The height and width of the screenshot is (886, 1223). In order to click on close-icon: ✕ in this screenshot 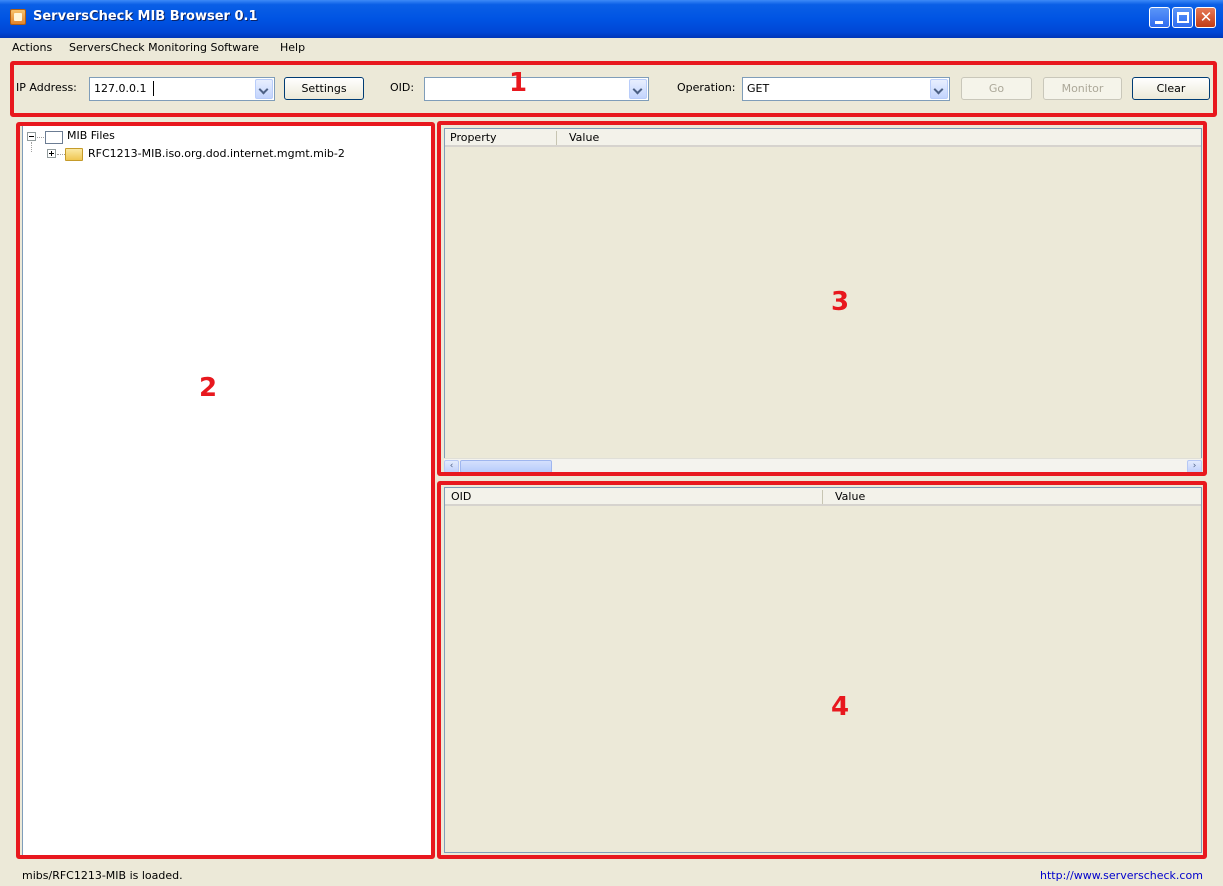, I will do `click(1206, 17)`.